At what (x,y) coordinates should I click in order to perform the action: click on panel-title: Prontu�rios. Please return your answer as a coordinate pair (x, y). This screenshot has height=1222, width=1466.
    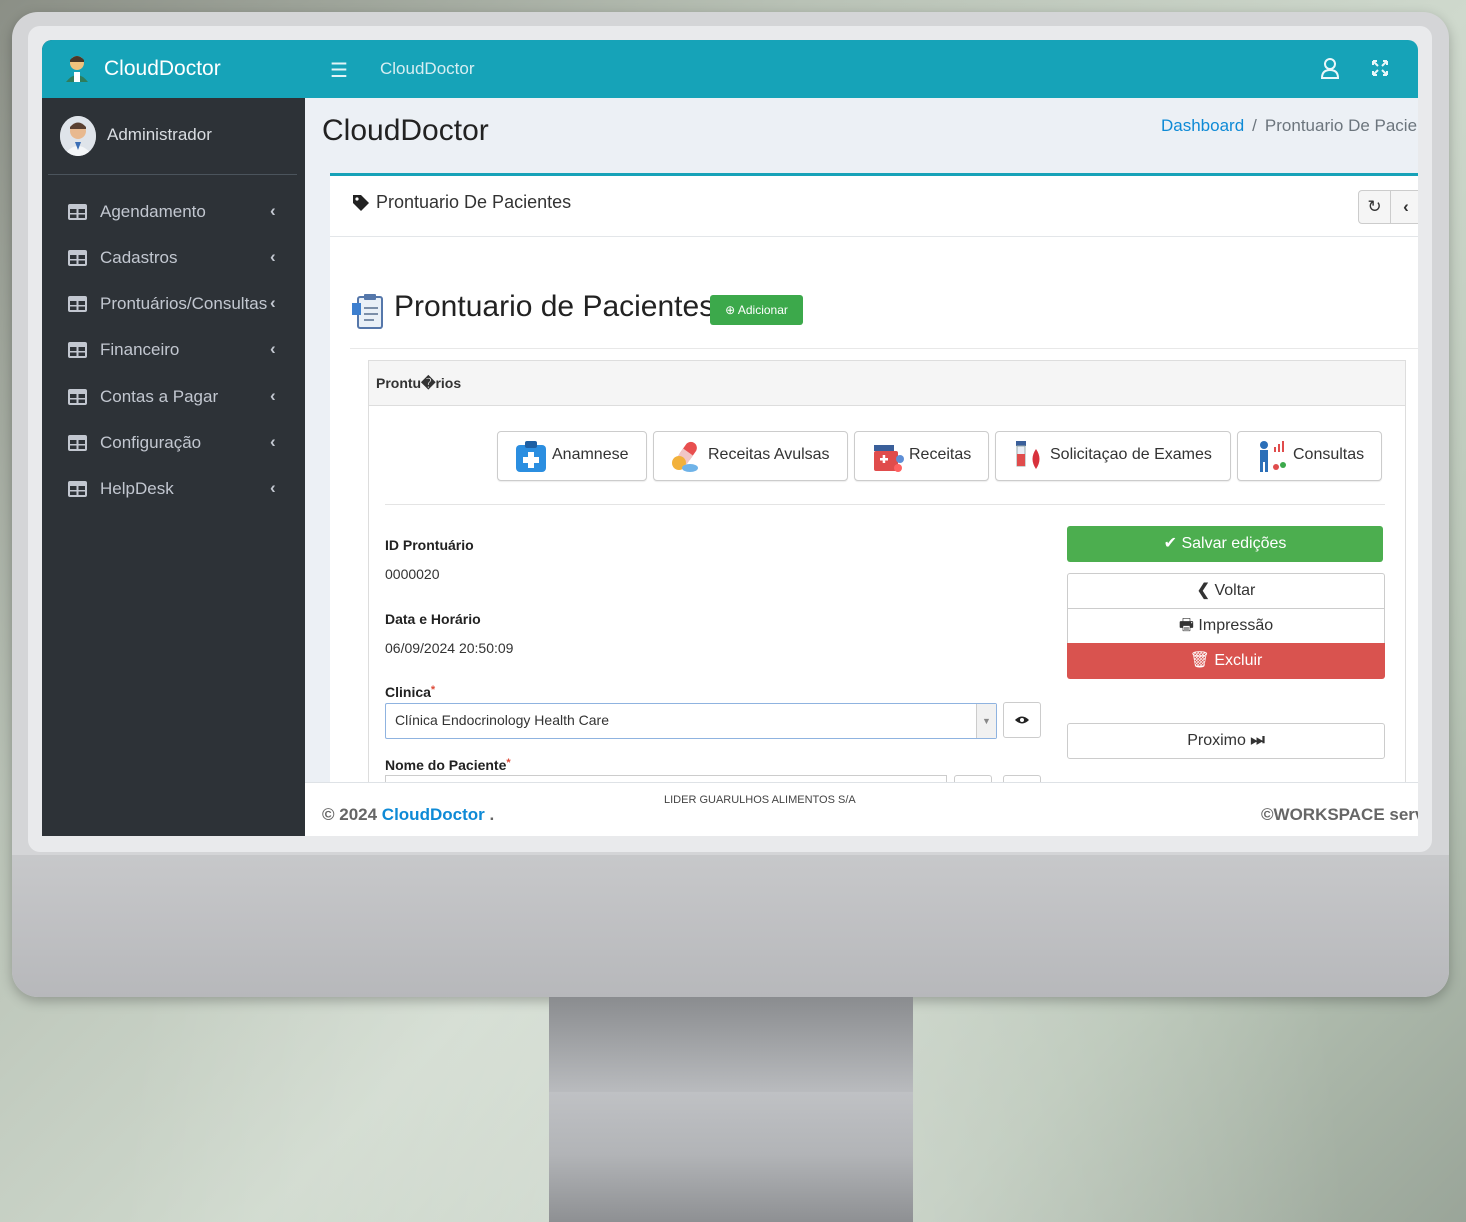
    Looking at the image, I should click on (419, 383).